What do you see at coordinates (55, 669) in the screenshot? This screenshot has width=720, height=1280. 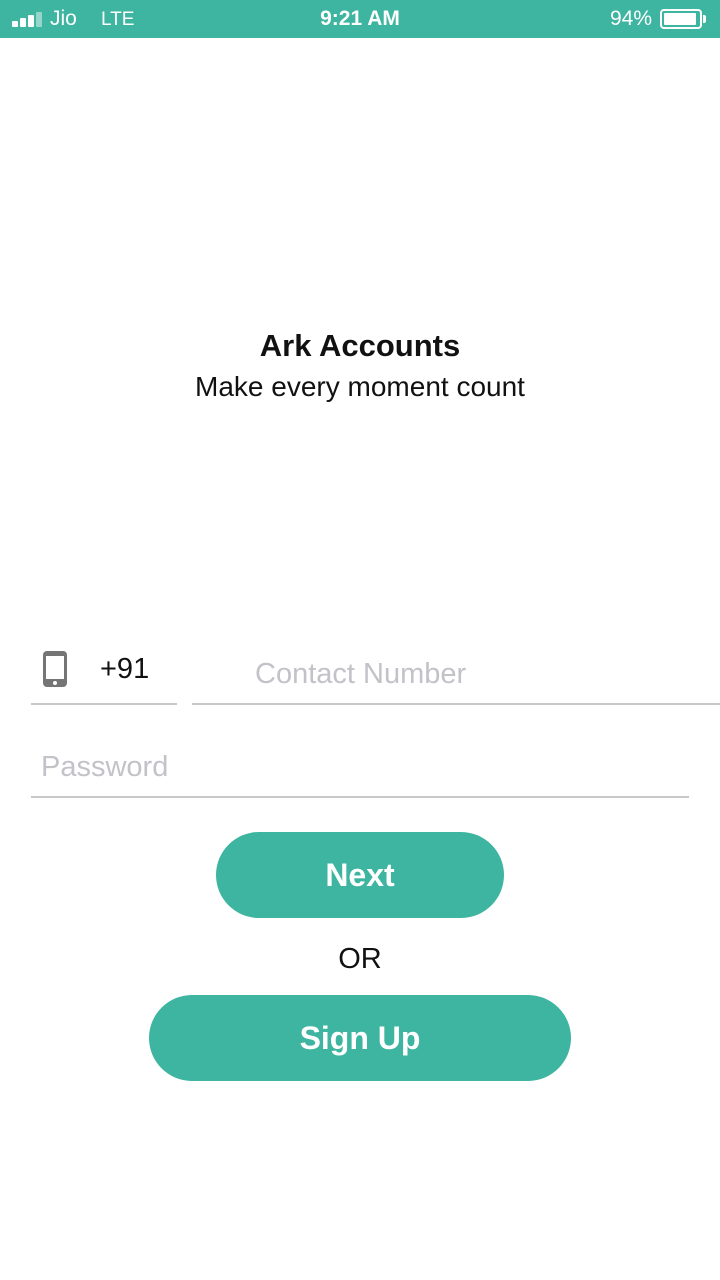 I see `mobile-phone-icon` at bounding box center [55, 669].